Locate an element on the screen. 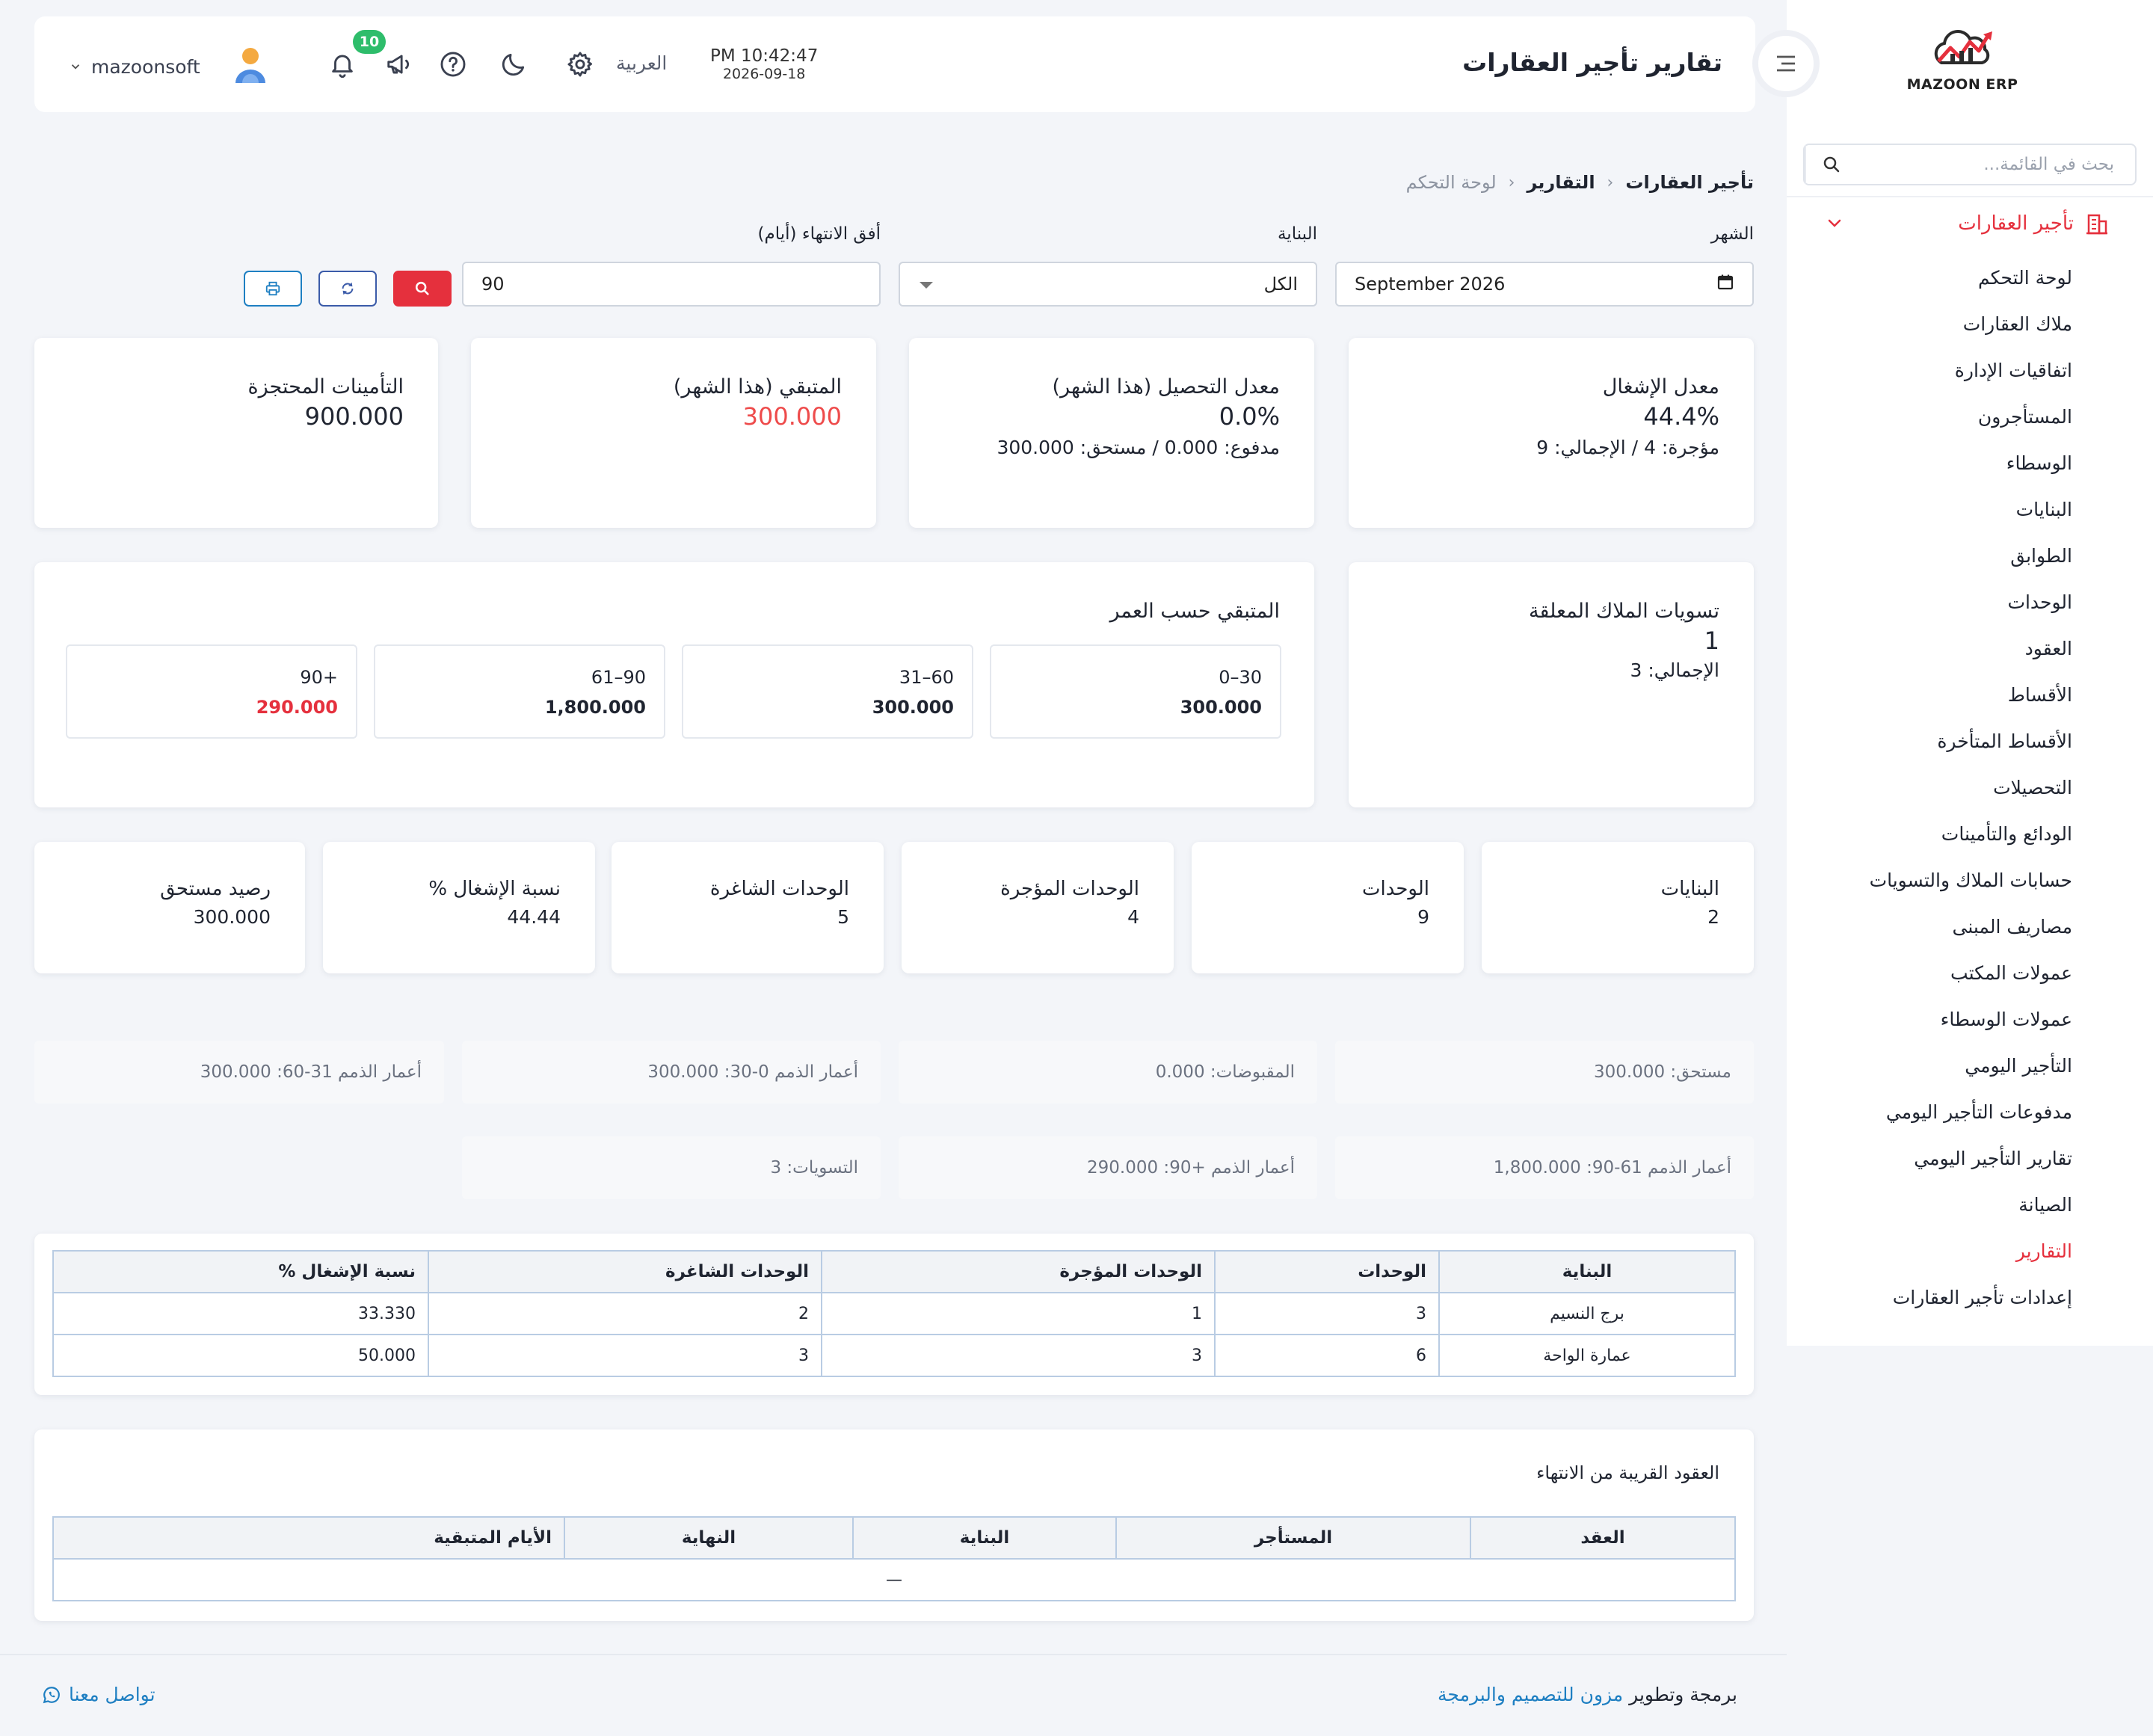  table-row: برج النسيم 3 1 2 33.330 is located at coordinates (894, 1313).